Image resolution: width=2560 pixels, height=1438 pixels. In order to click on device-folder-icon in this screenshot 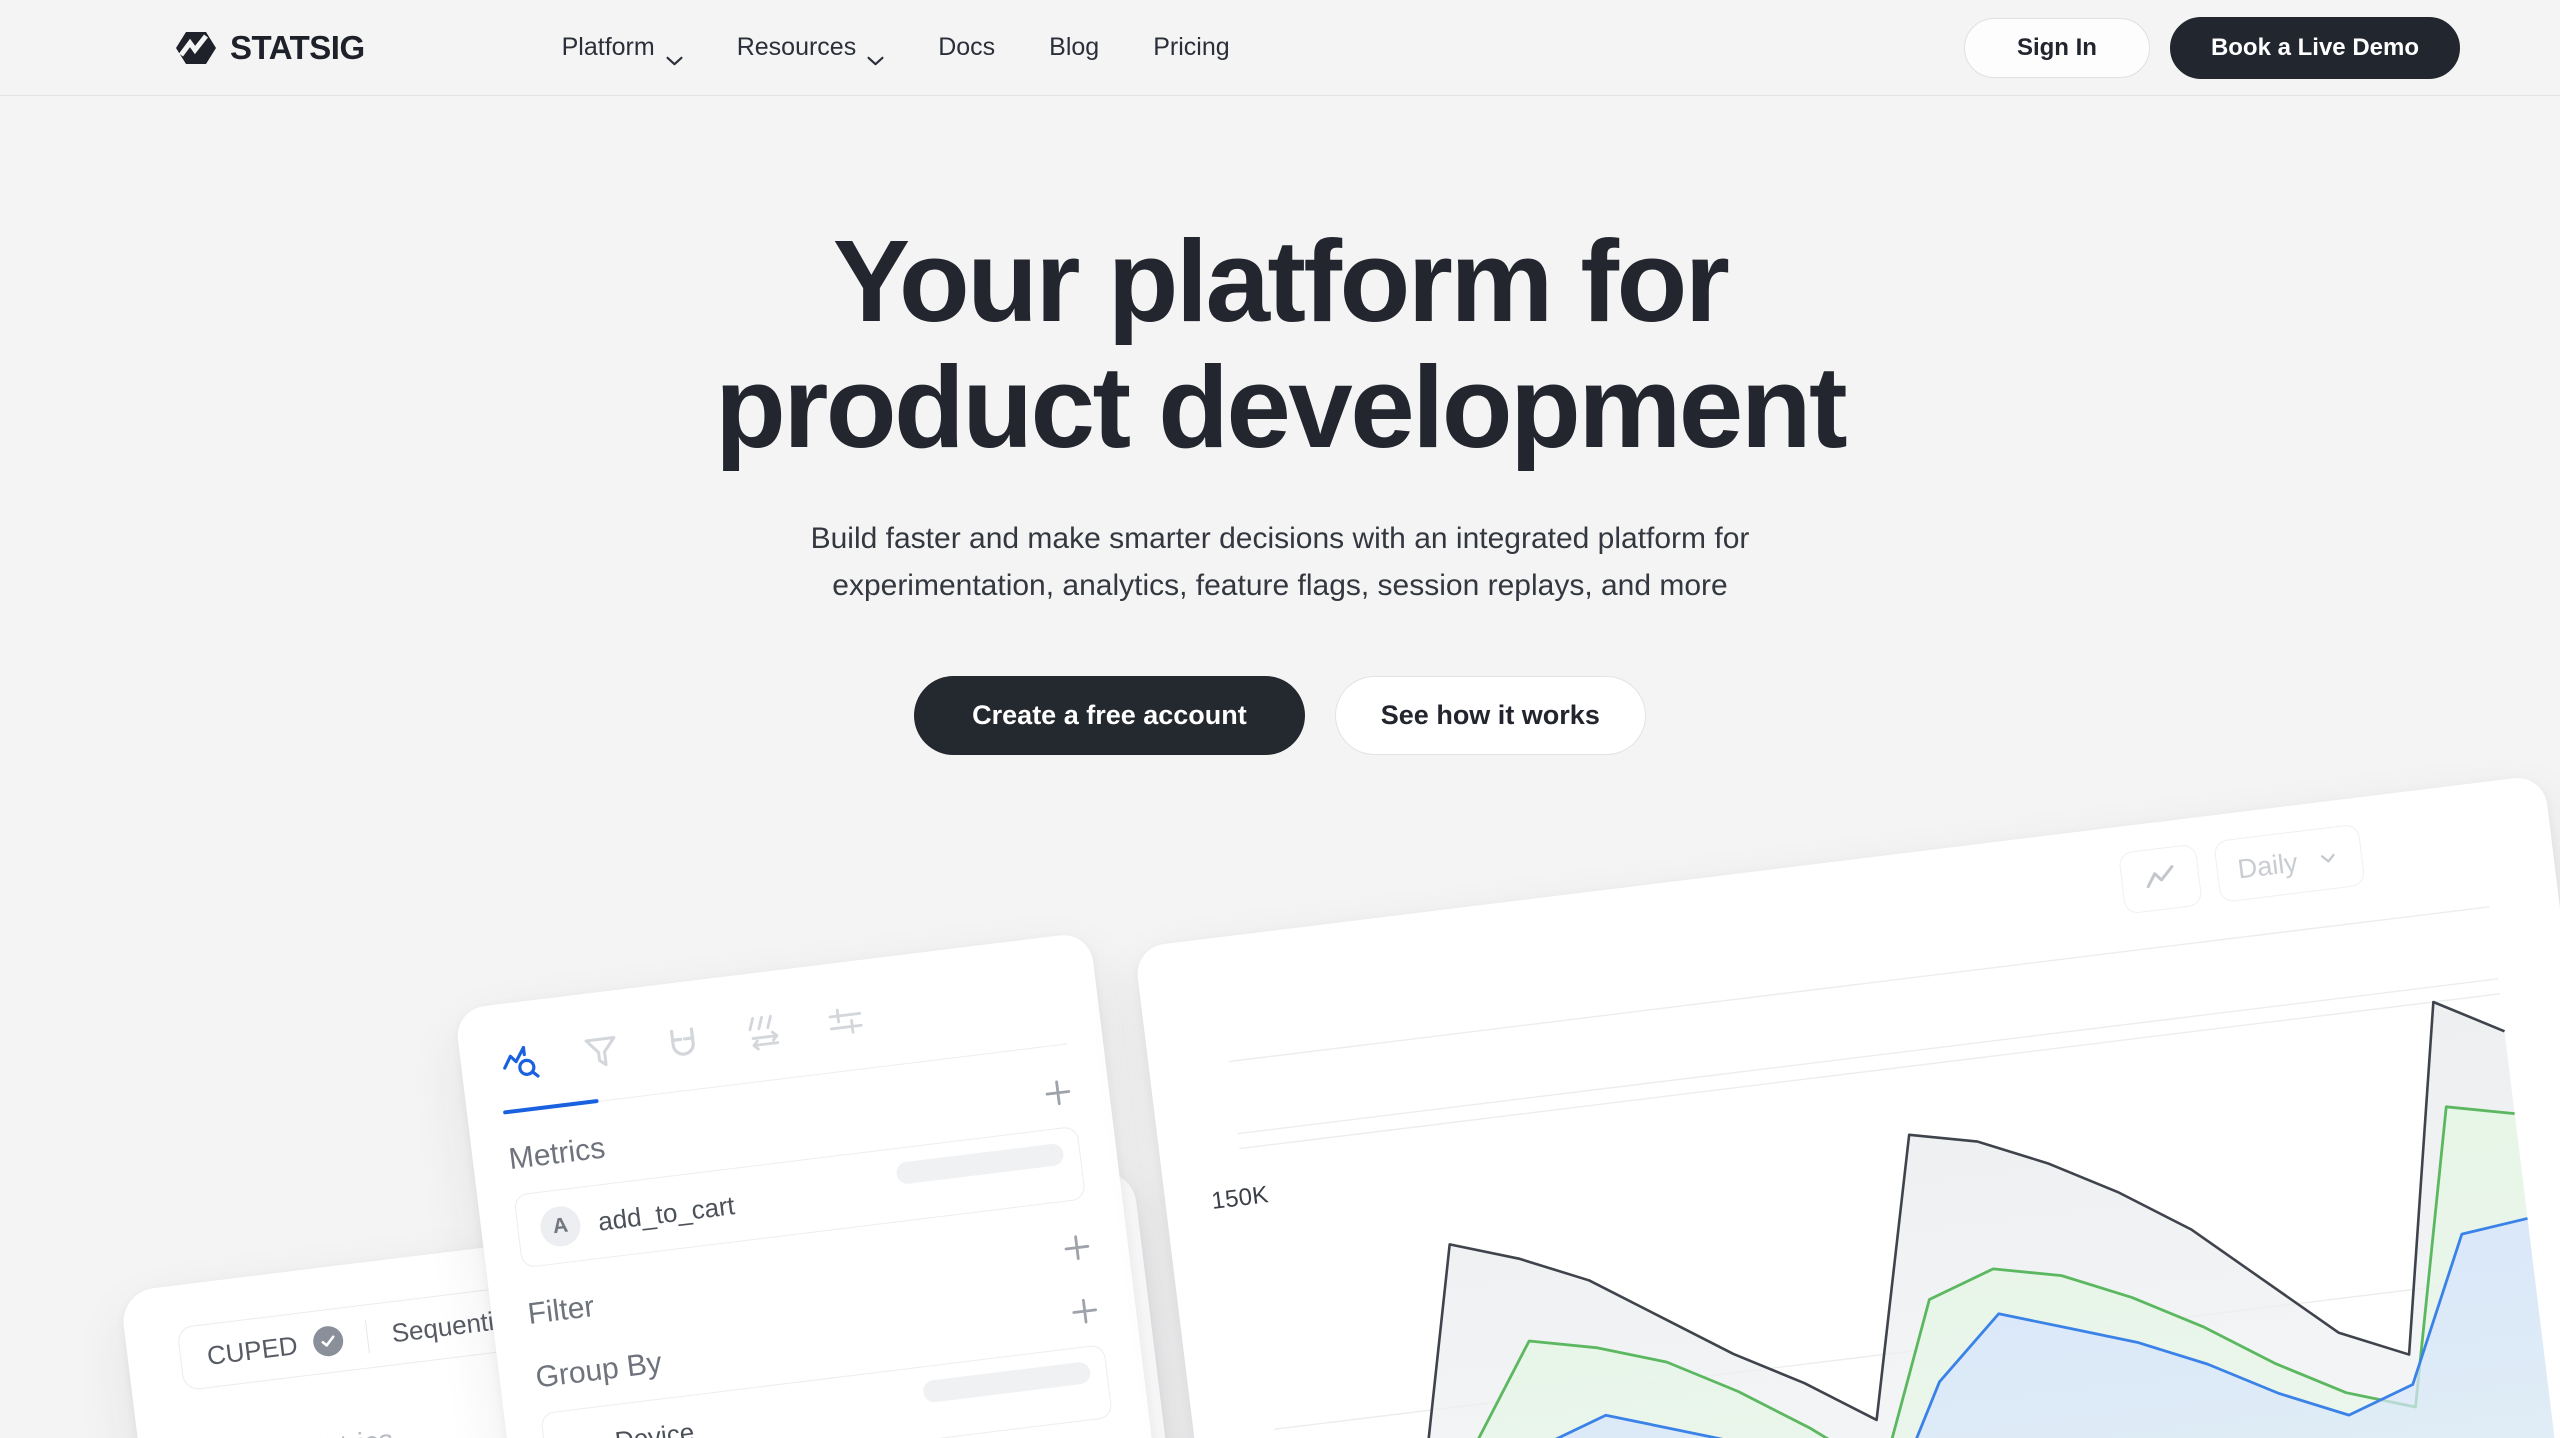, I will do `click(582, 1433)`.